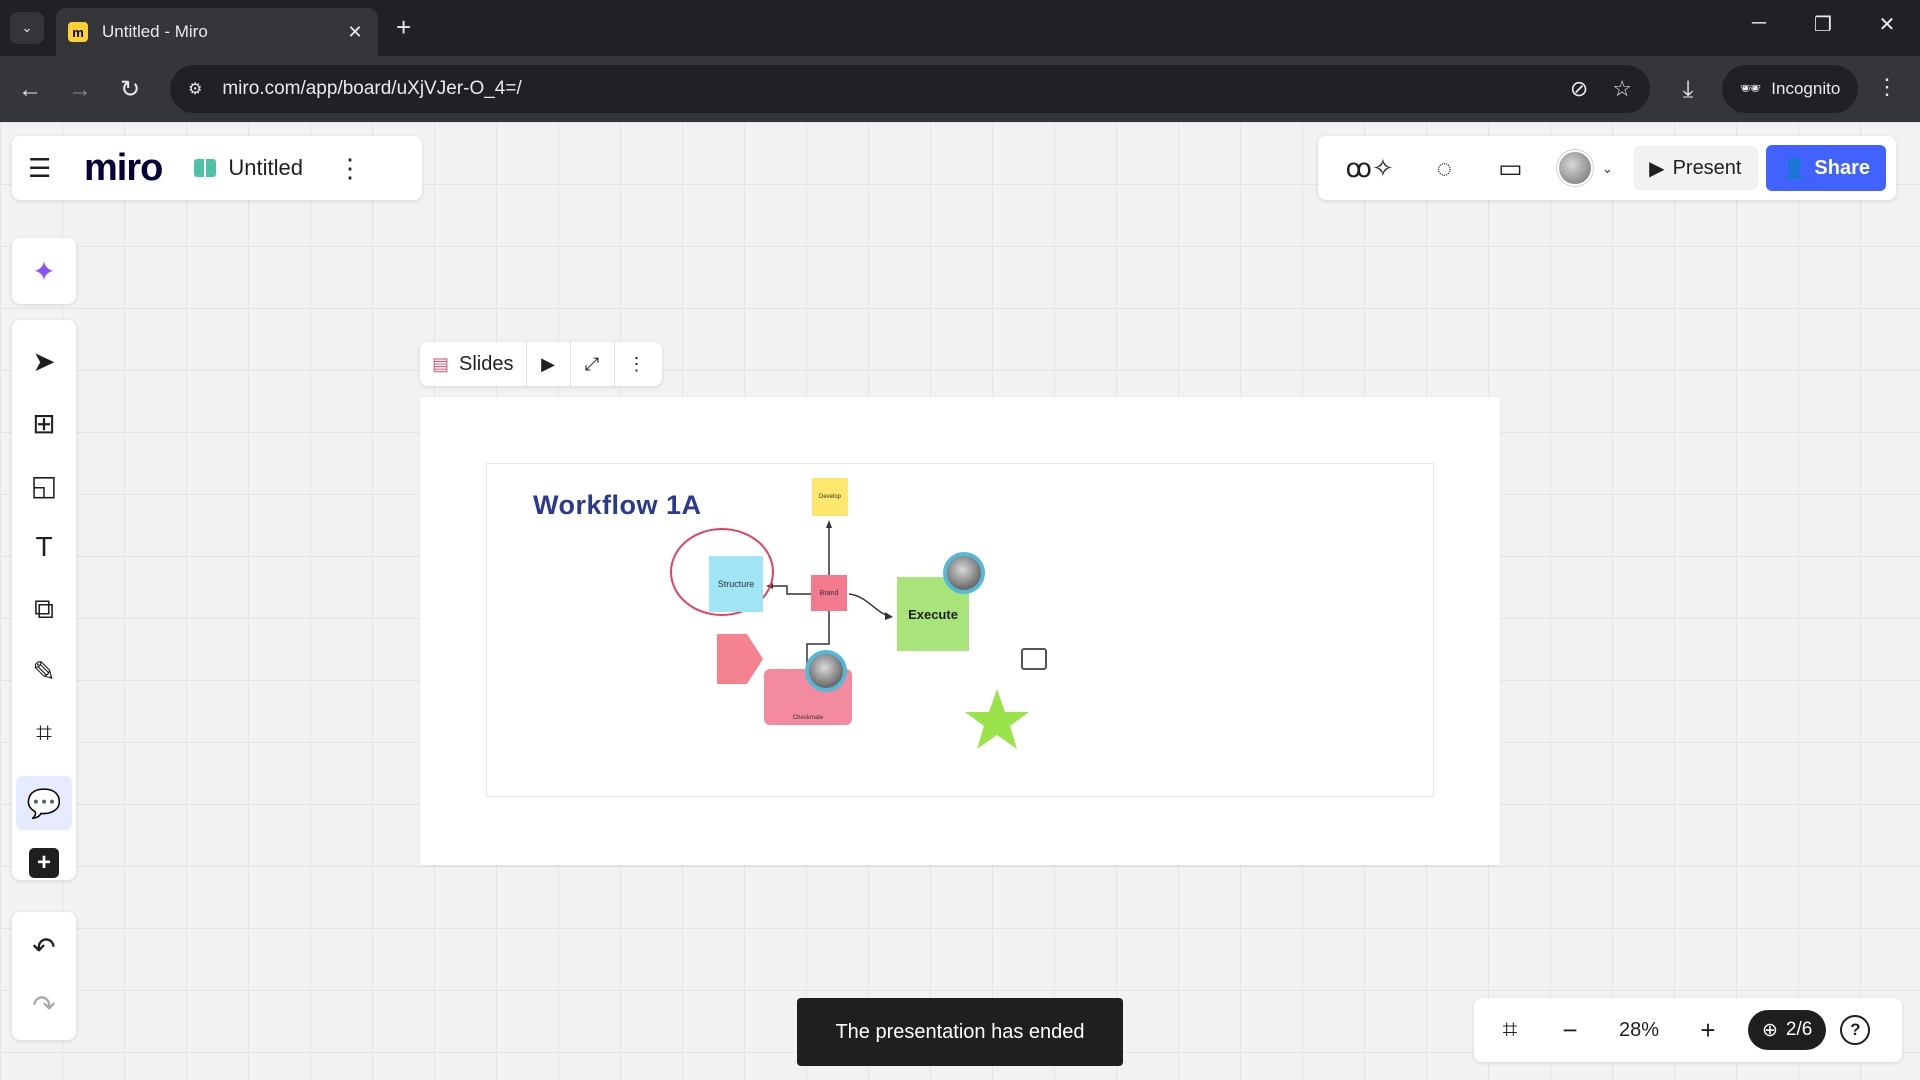  I want to click on share-button: 👤 Share, so click(1825, 168).